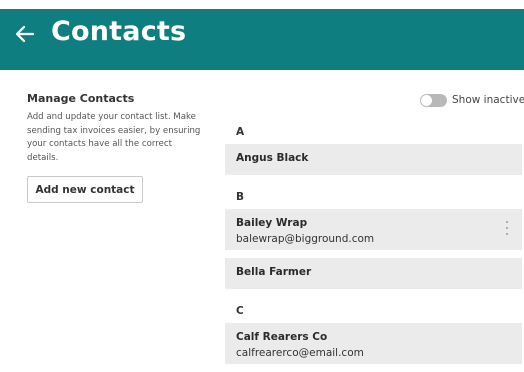 The width and height of the screenshot is (524, 372). I want to click on back-button, so click(25, 34).